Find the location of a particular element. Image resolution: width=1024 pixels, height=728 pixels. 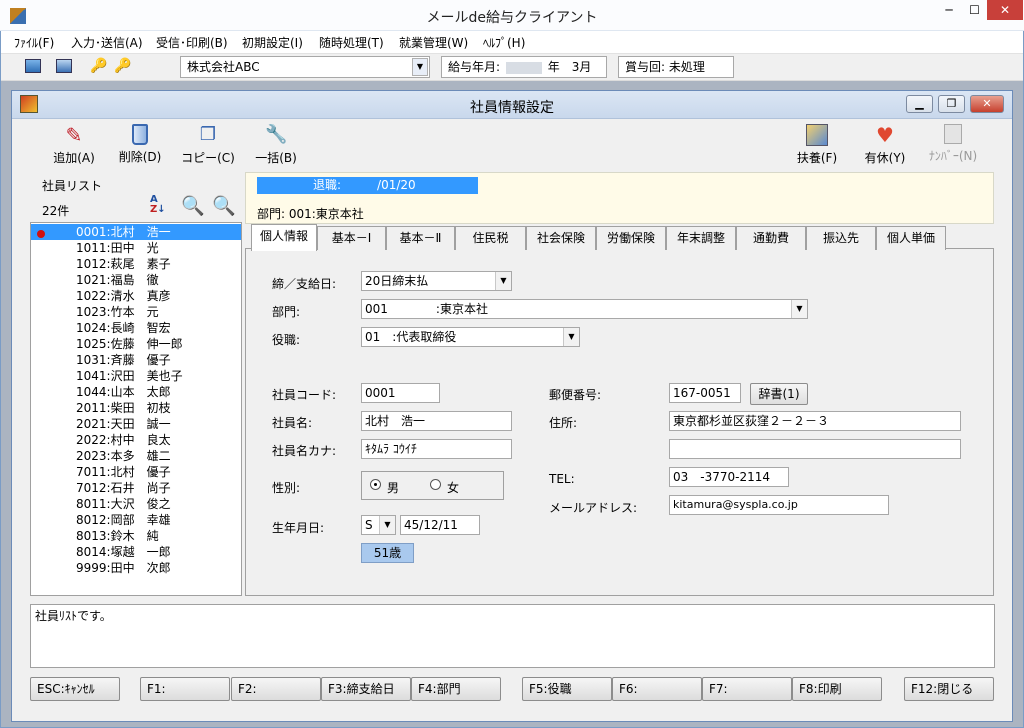

tab-bank-transfer: 振込先 is located at coordinates (841, 238).